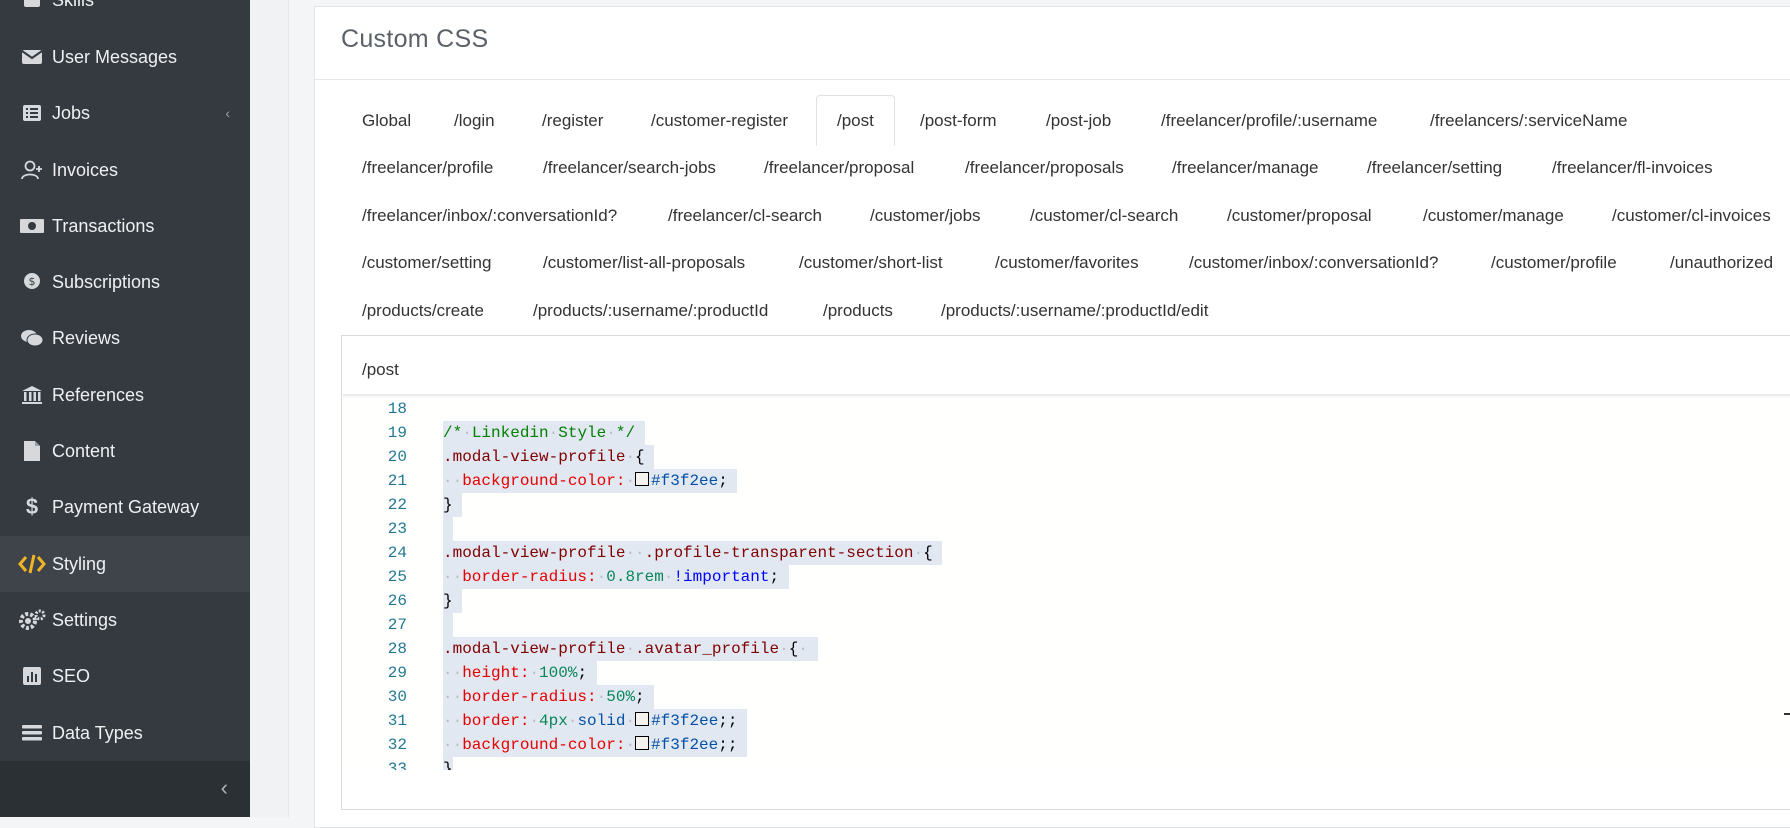 The image size is (1790, 828). Describe the element at coordinates (1313, 263) in the screenshot. I see `tab-customer-inbox: /customer/inbox/:conversationId?` at that location.